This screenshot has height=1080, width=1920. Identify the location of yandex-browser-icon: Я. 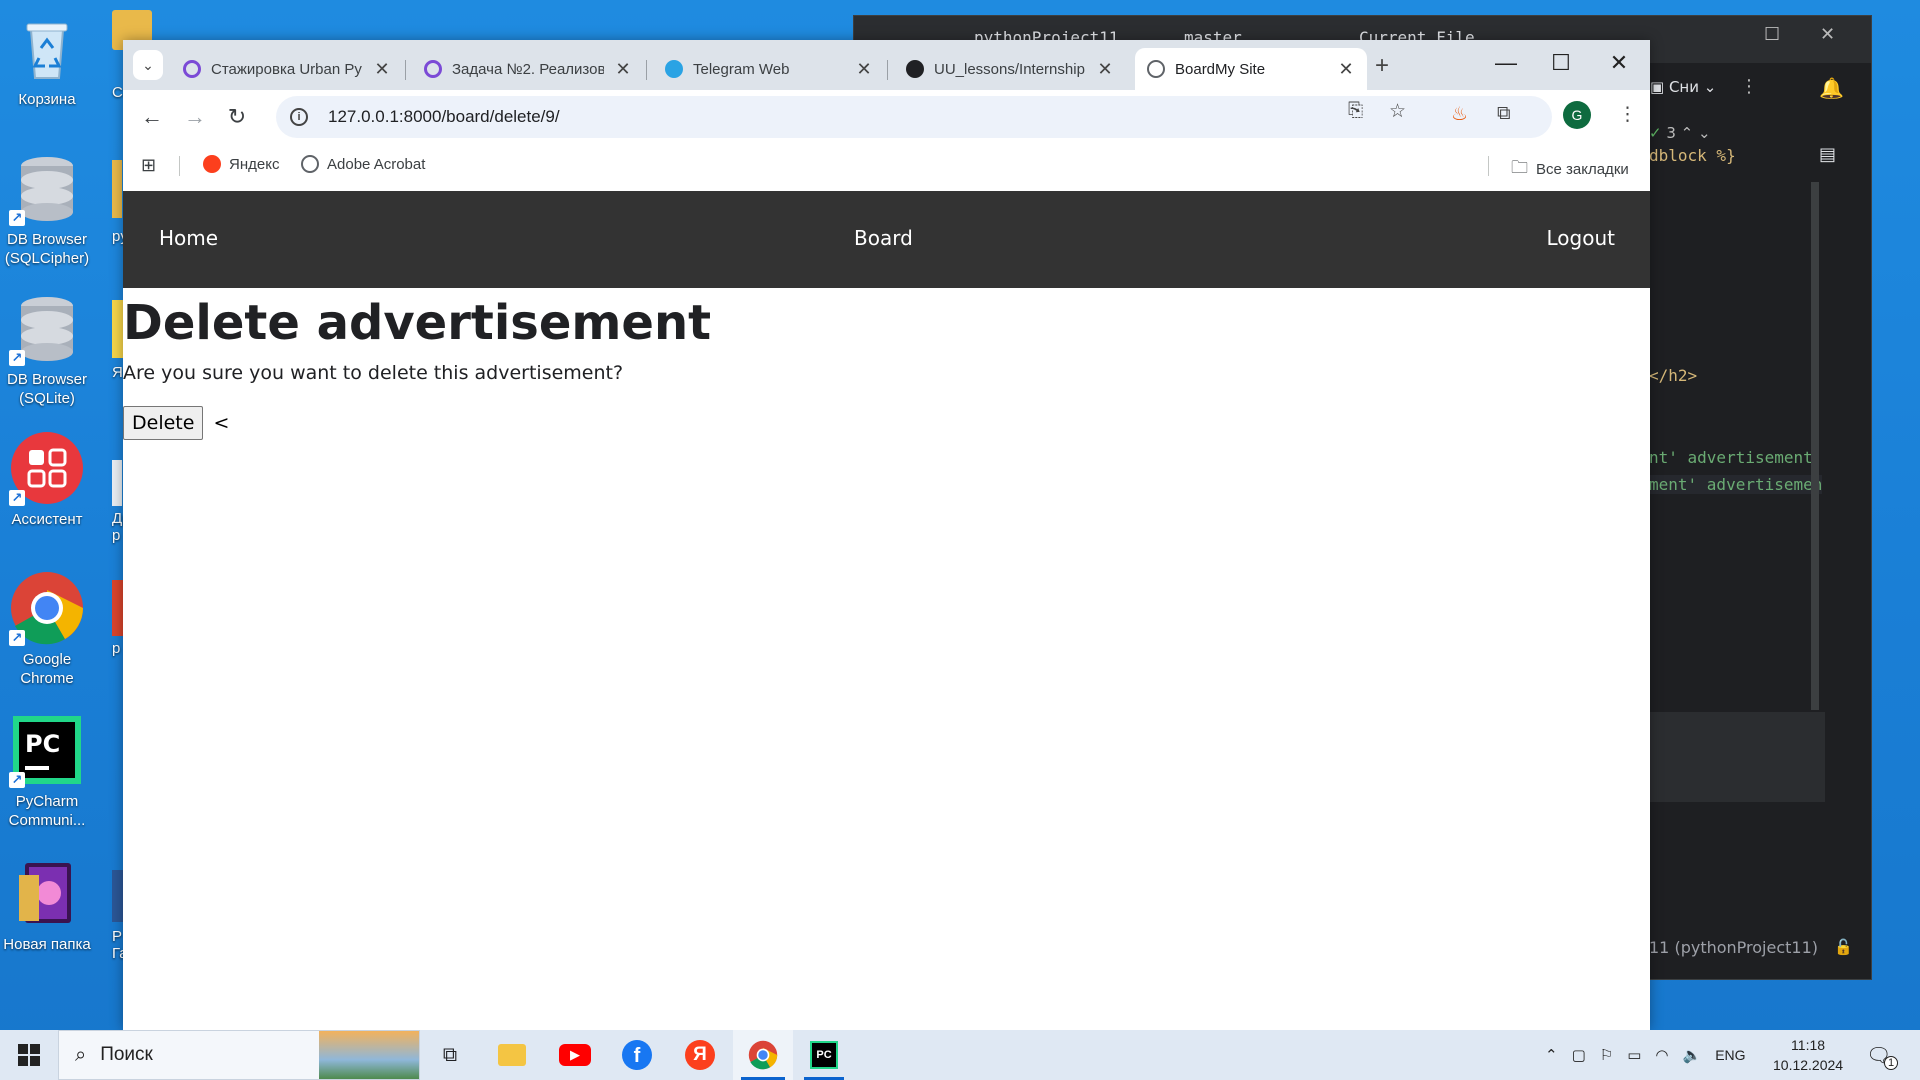
(700, 1055).